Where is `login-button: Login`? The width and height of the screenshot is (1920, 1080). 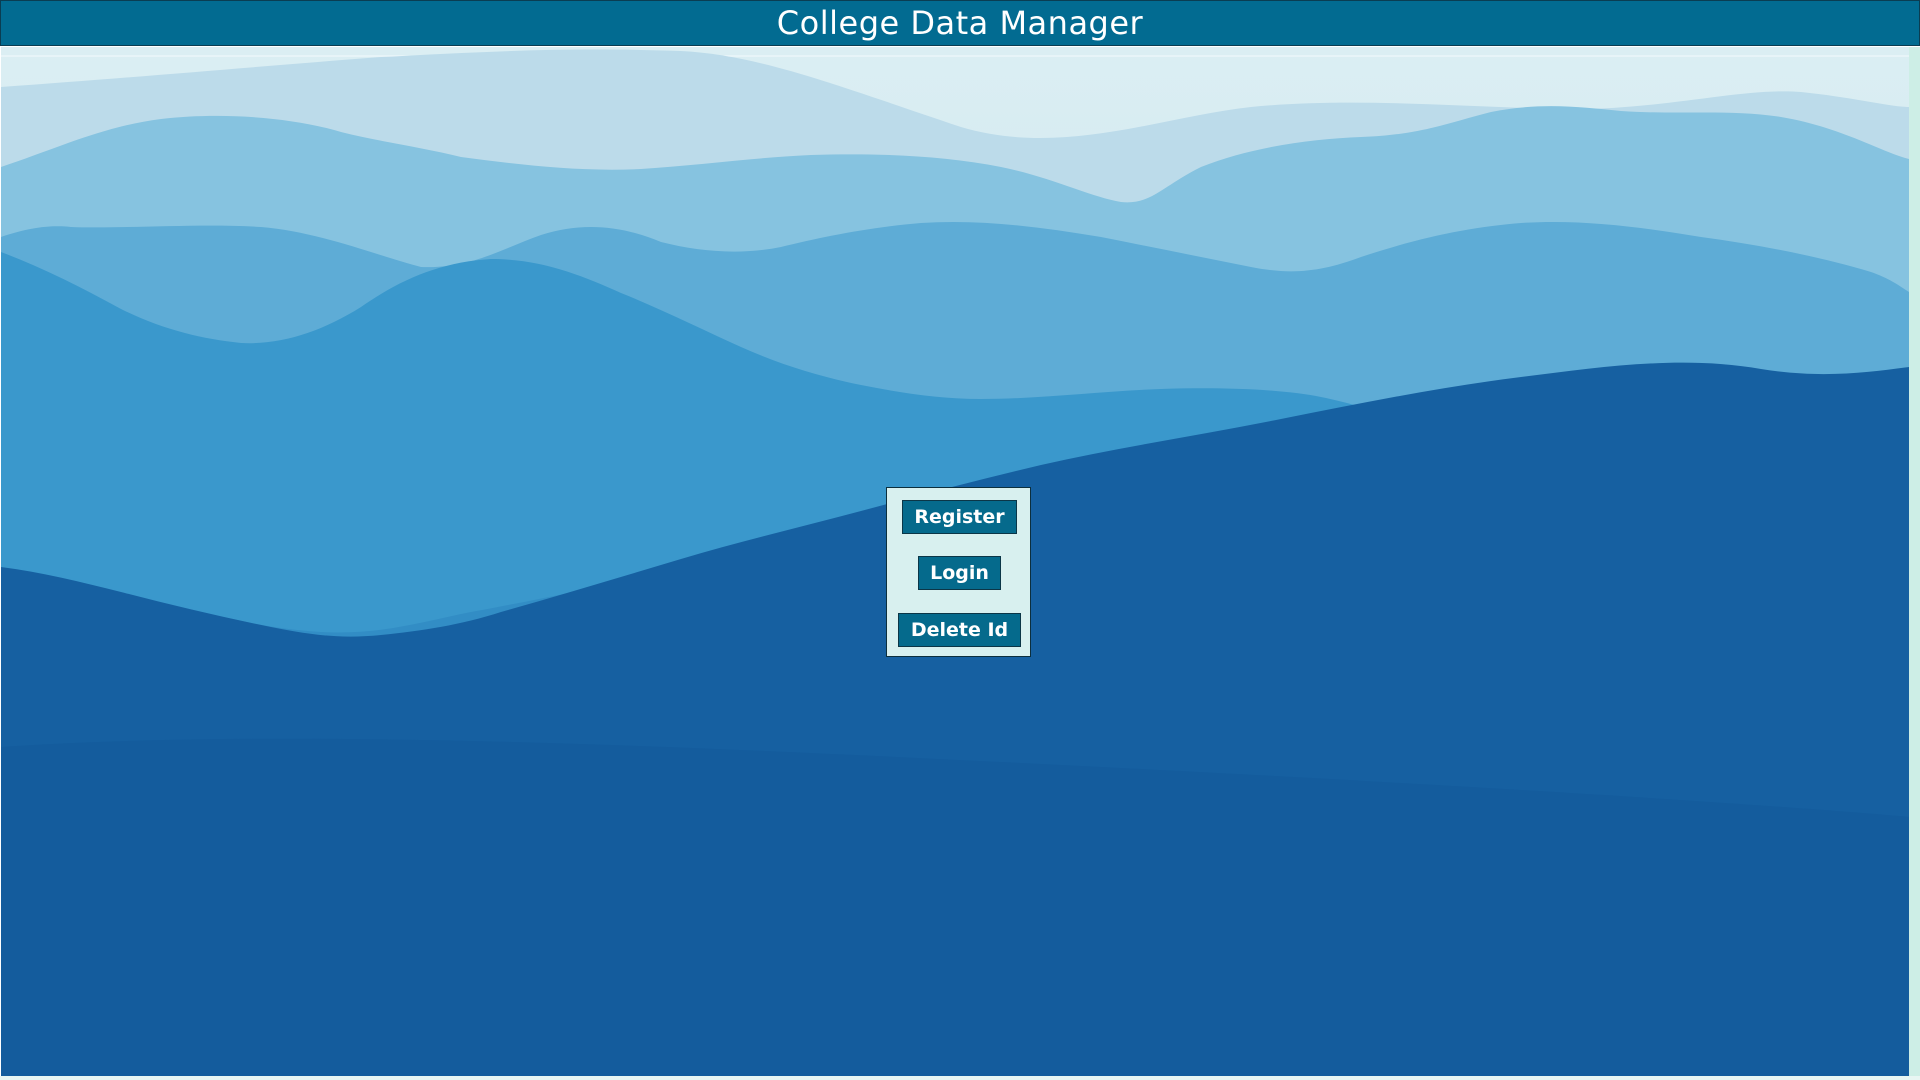 login-button: Login is located at coordinates (959, 573).